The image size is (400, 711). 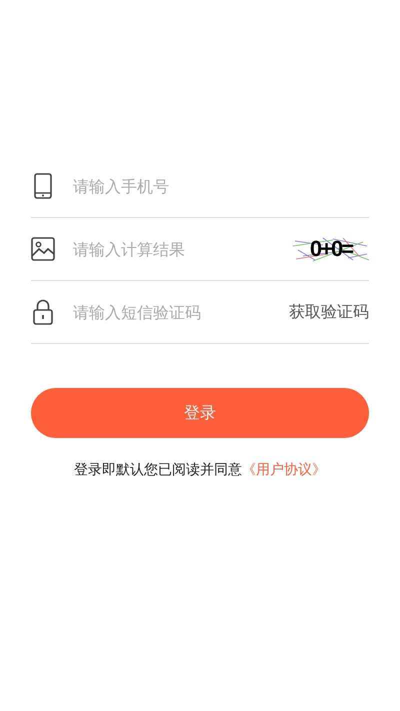 I want to click on lock-icon, so click(x=43, y=312).